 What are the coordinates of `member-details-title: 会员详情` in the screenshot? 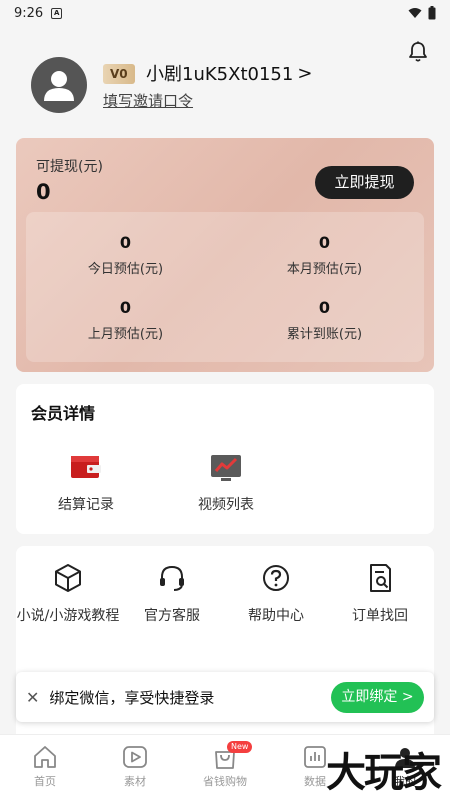 It's located at (63, 413).